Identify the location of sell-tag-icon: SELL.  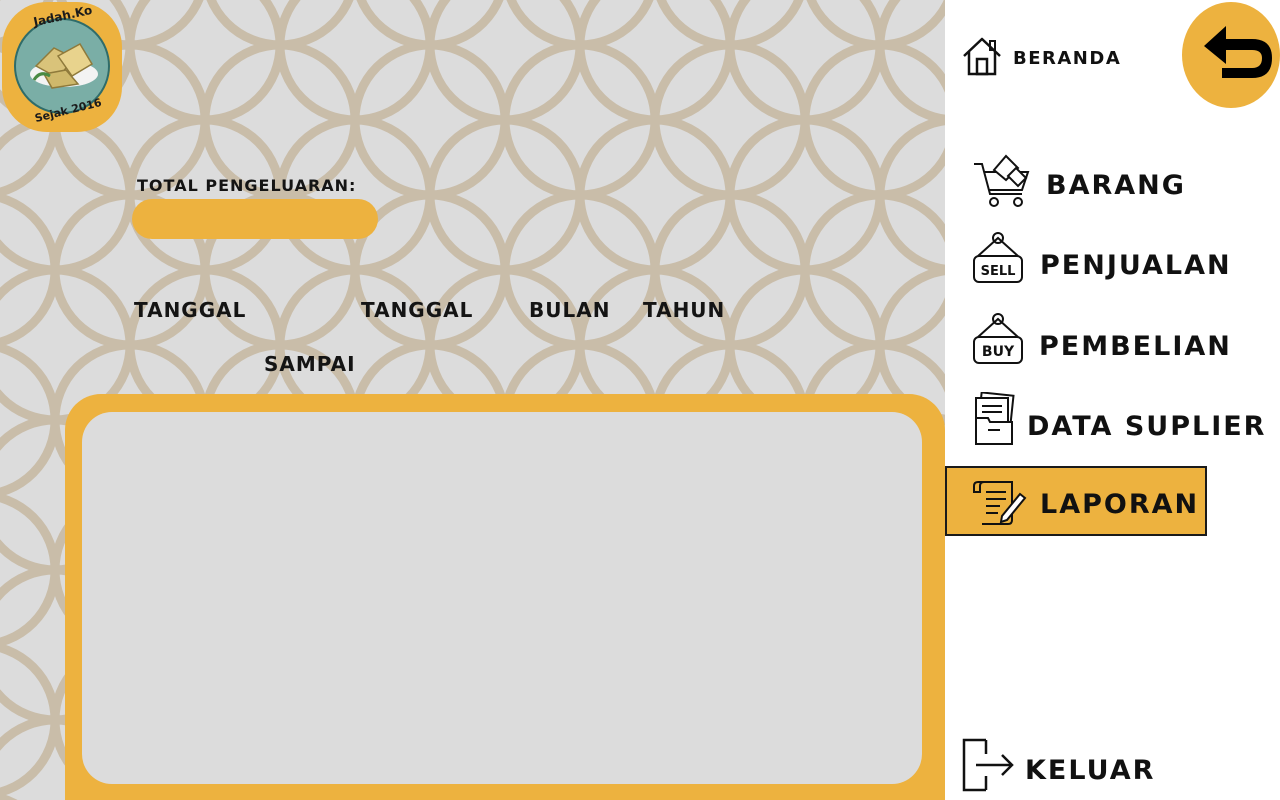
(998, 257).